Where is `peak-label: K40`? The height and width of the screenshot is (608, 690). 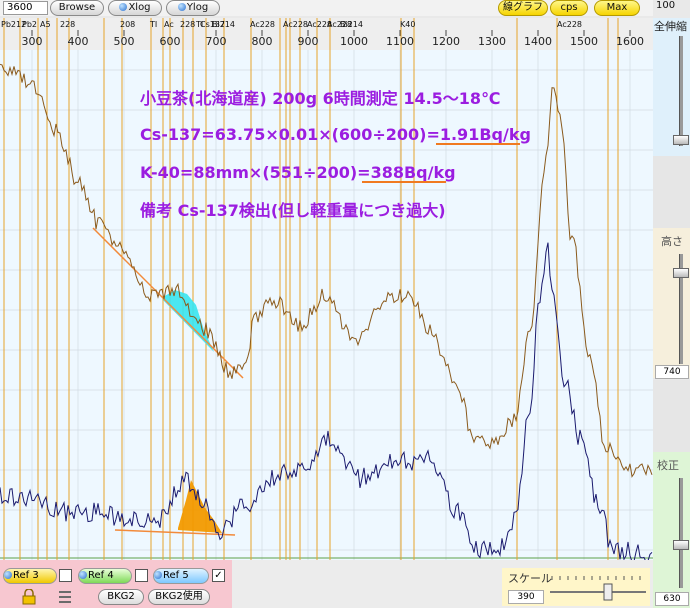
peak-label: K40 is located at coordinates (407, 24).